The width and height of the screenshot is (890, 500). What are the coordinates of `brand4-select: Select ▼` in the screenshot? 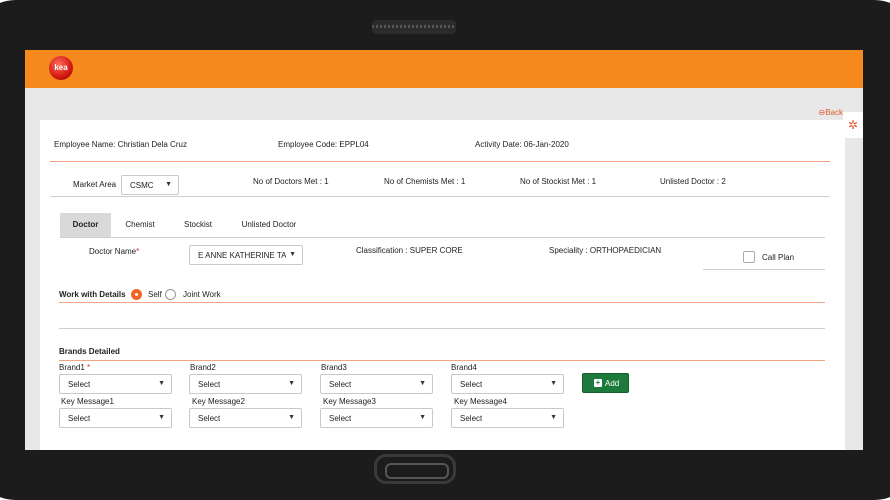 It's located at (507, 384).